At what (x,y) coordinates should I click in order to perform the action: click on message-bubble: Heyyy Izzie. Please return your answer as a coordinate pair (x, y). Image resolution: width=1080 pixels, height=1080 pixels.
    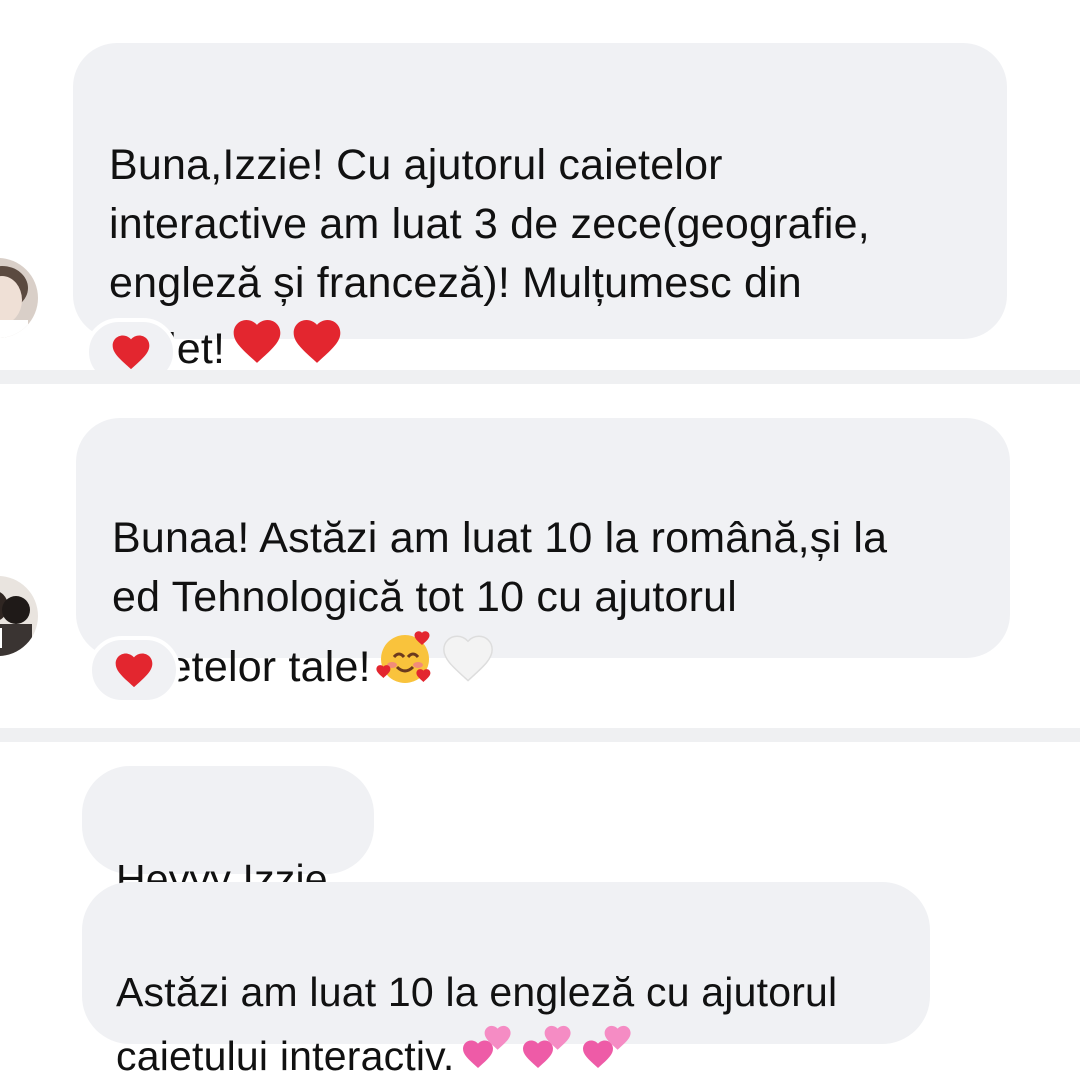
    Looking at the image, I should click on (228, 834).